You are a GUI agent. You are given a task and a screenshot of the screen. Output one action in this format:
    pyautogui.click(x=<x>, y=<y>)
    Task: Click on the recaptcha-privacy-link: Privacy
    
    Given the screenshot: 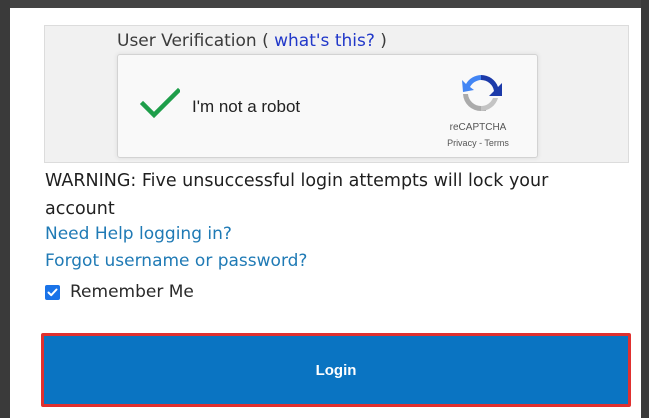 What is the action you would take?
    pyautogui.click(x=462, y=143)
    